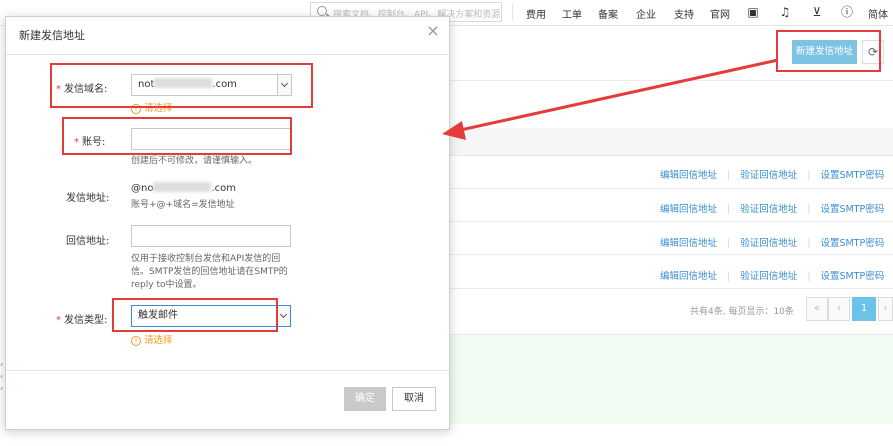  What do you see at coordinates (158, 340) in the screenshot?
I see `type-error-text: 请选择` at bounding box center [158, 340].